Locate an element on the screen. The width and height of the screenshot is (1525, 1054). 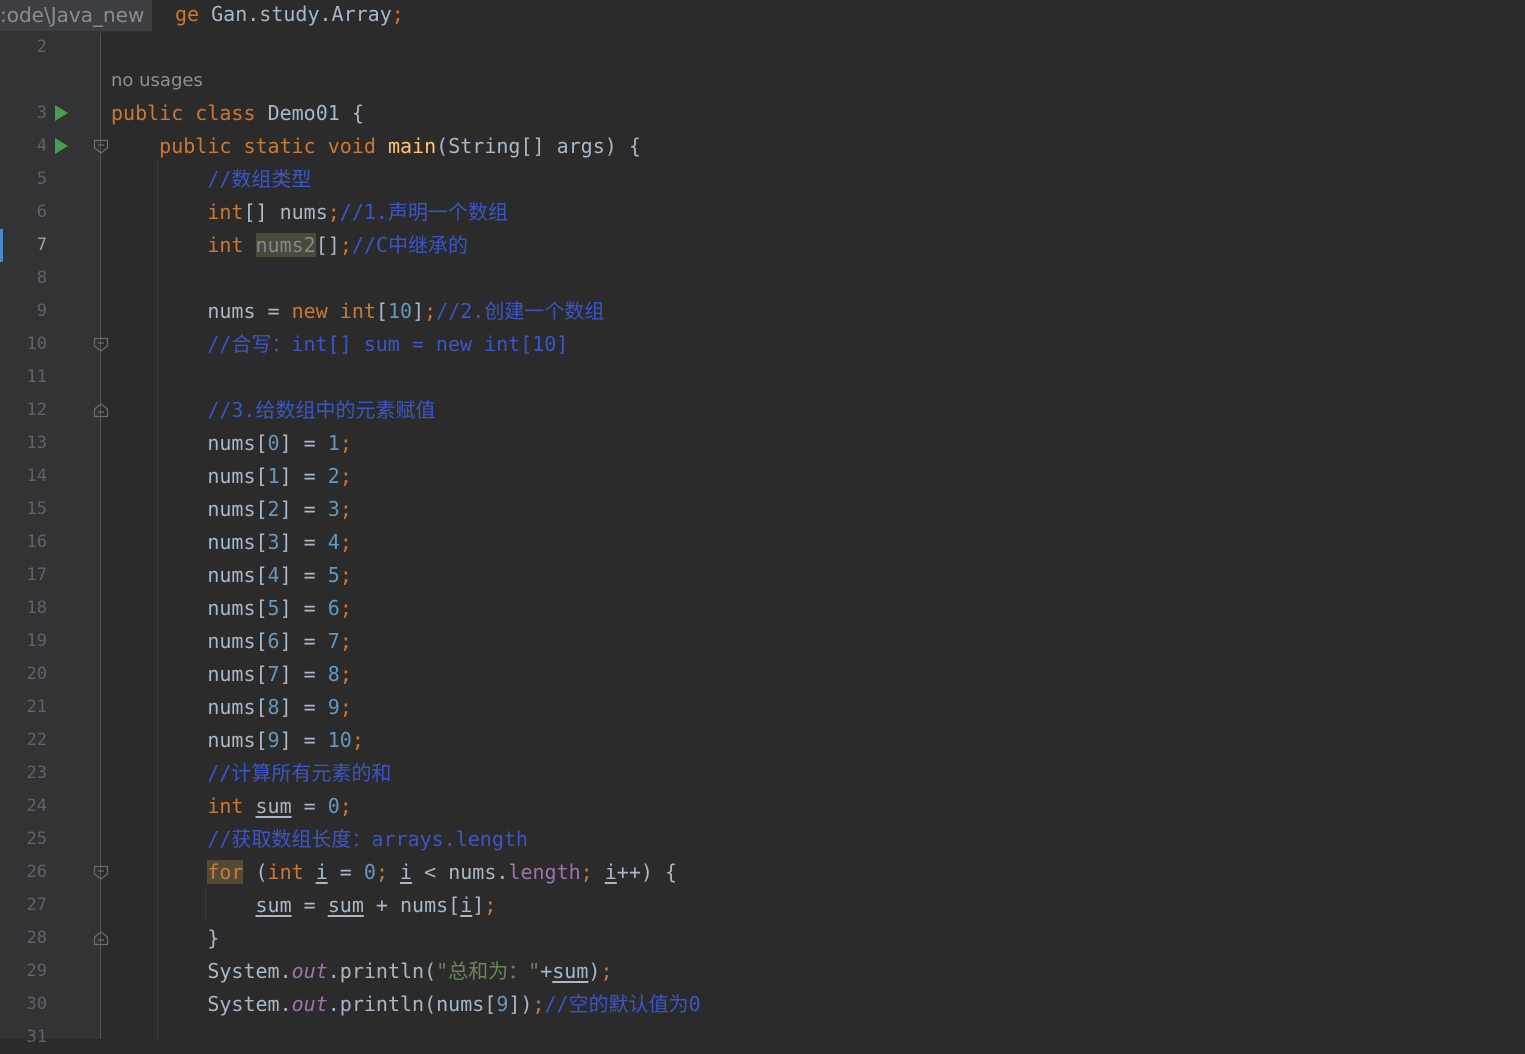
line-number: 29 is located at coordinates (23, 971).